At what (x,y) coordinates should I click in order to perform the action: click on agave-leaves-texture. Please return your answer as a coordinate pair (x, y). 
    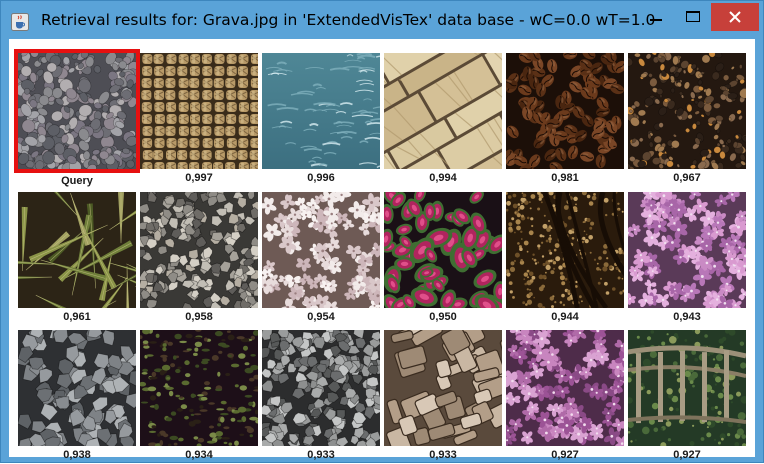
    Looking at the image, I should click on (77, 250).